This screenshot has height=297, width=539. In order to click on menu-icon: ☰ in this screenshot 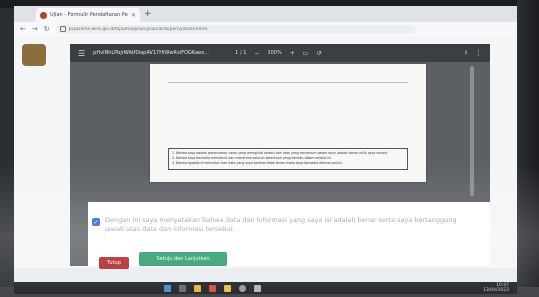, I will do `click(81, 53)`.